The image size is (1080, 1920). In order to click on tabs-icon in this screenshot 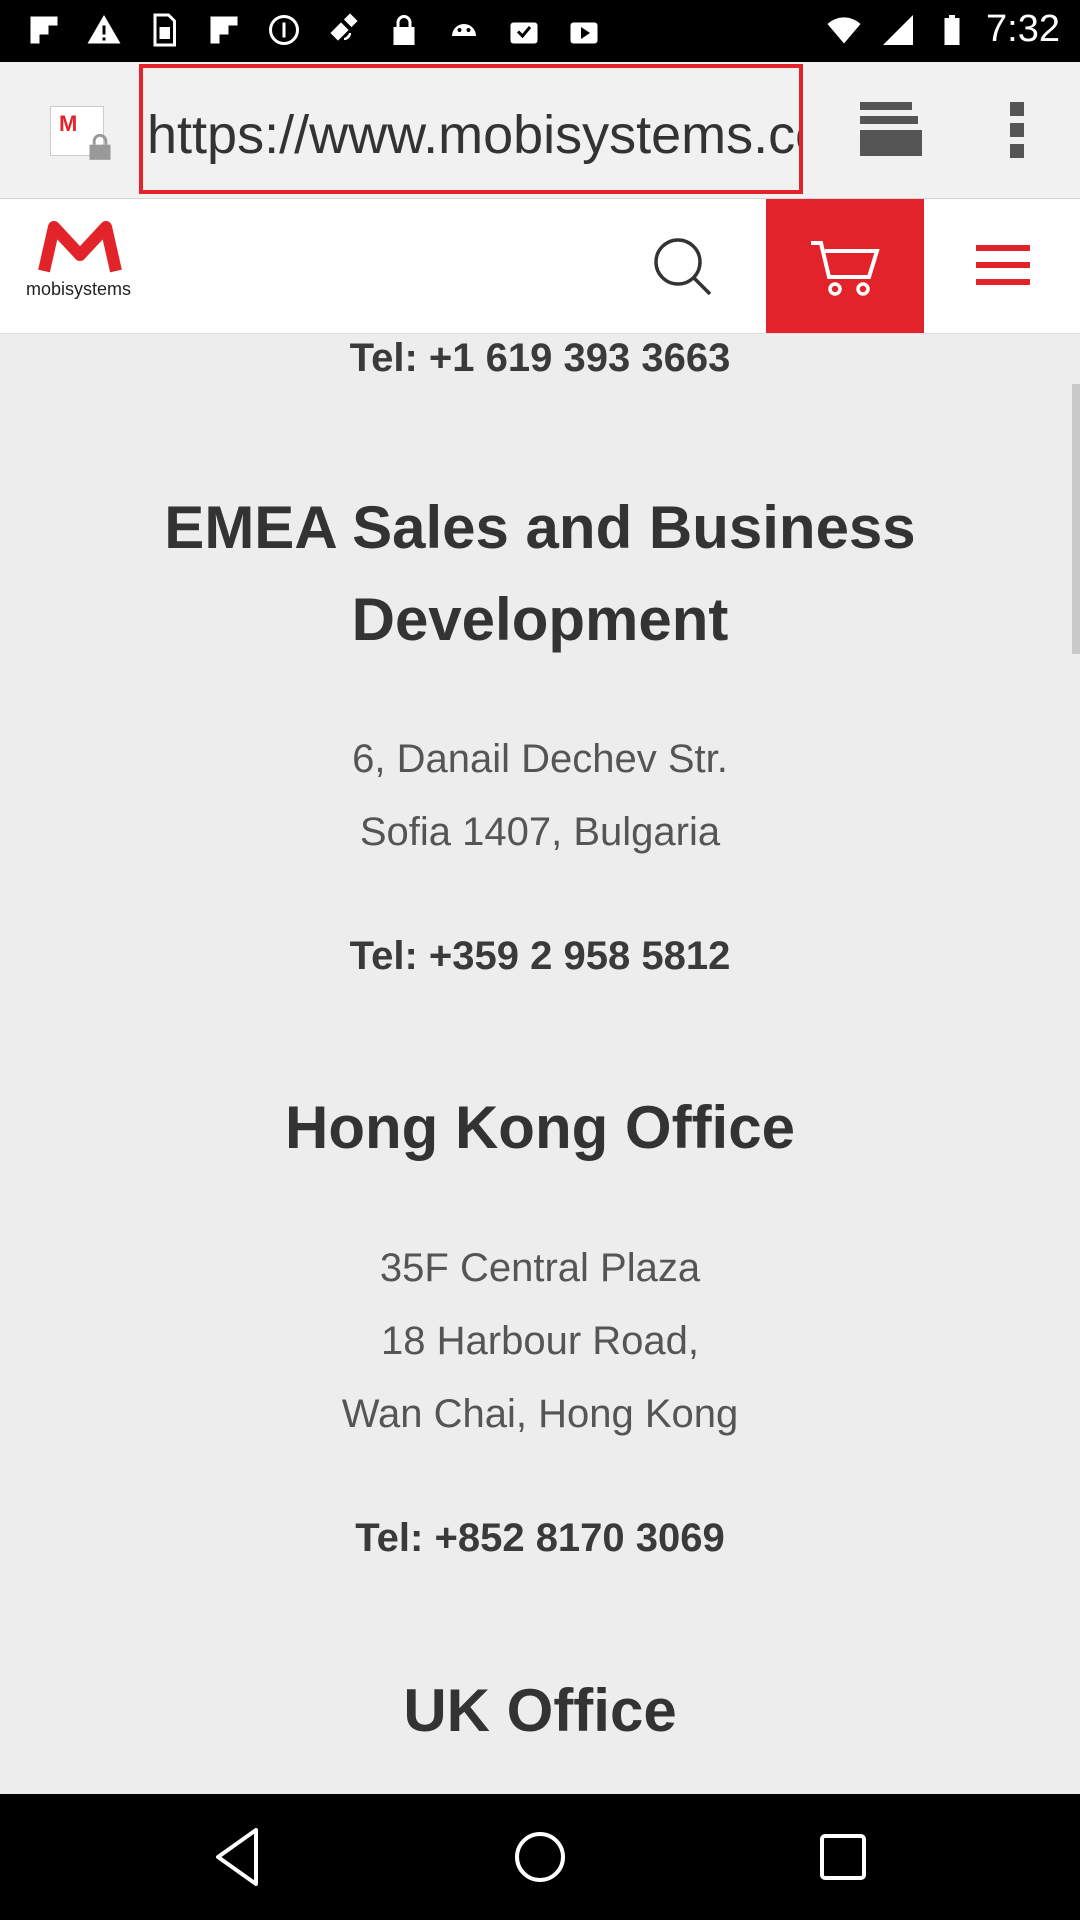, I will do `click(891, 130)`.